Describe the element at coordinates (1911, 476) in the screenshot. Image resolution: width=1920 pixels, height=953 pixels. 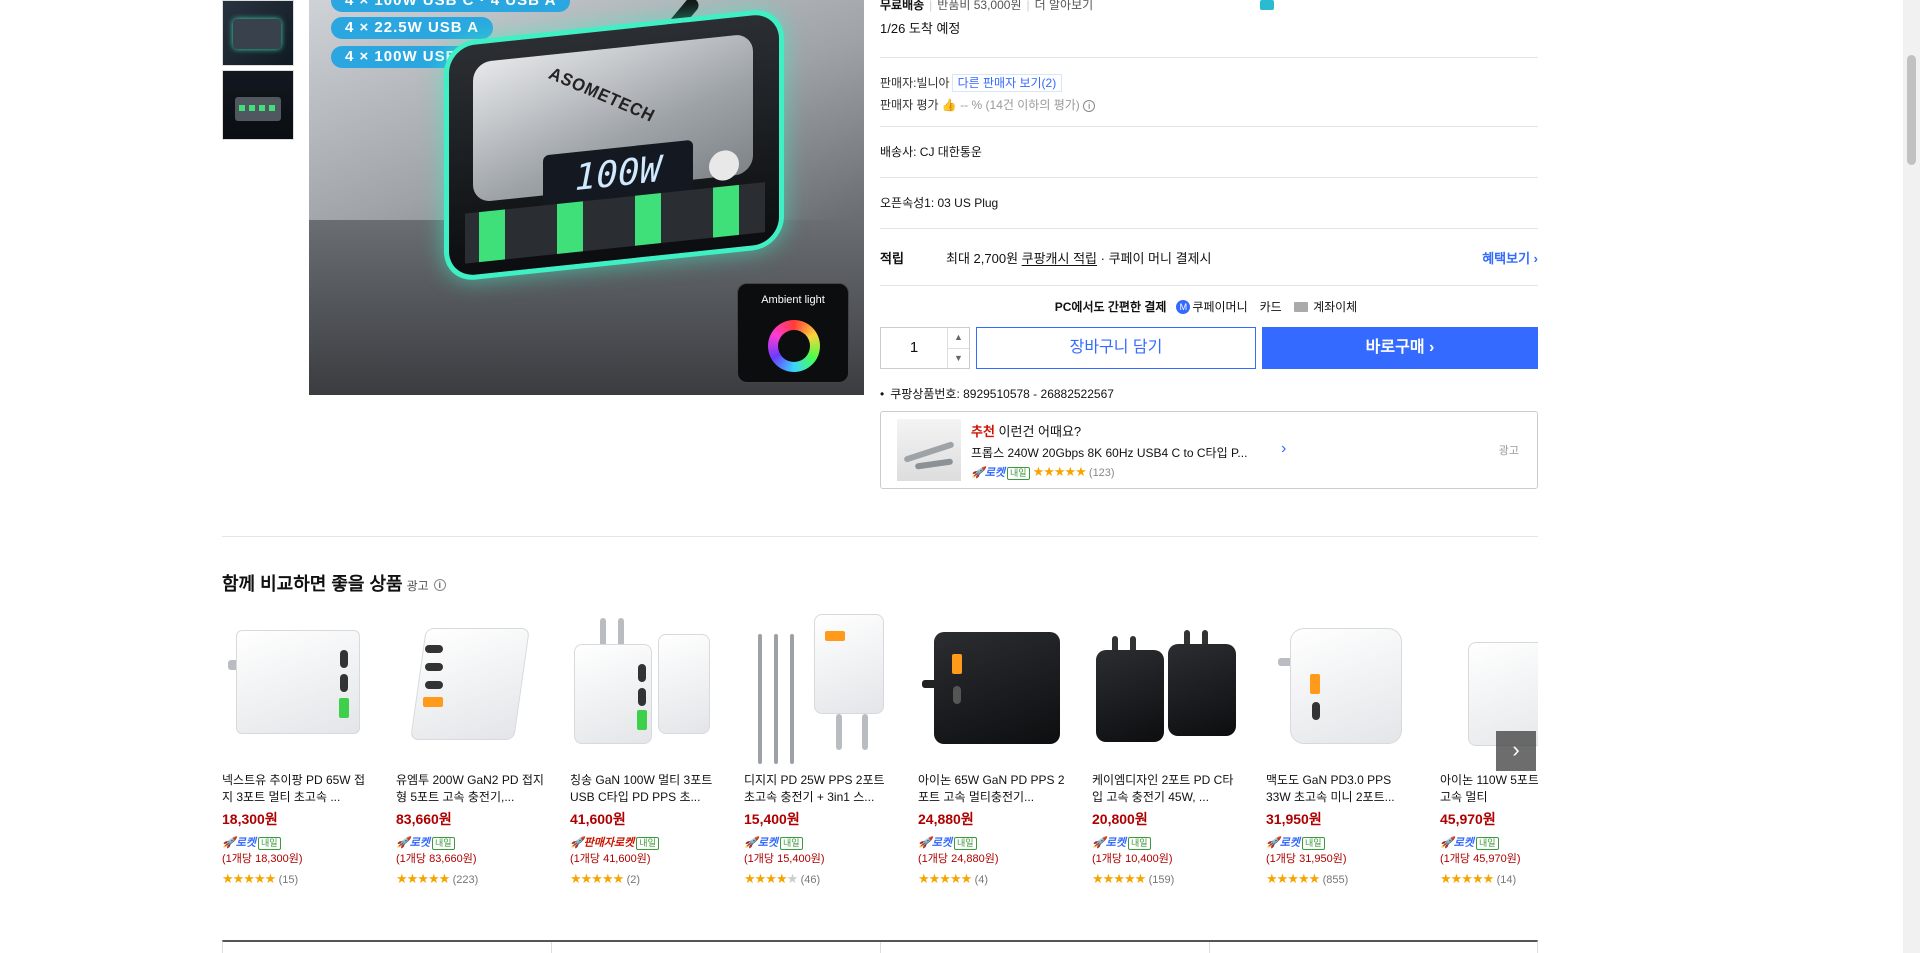
I see `page-scrollbar` at that location.